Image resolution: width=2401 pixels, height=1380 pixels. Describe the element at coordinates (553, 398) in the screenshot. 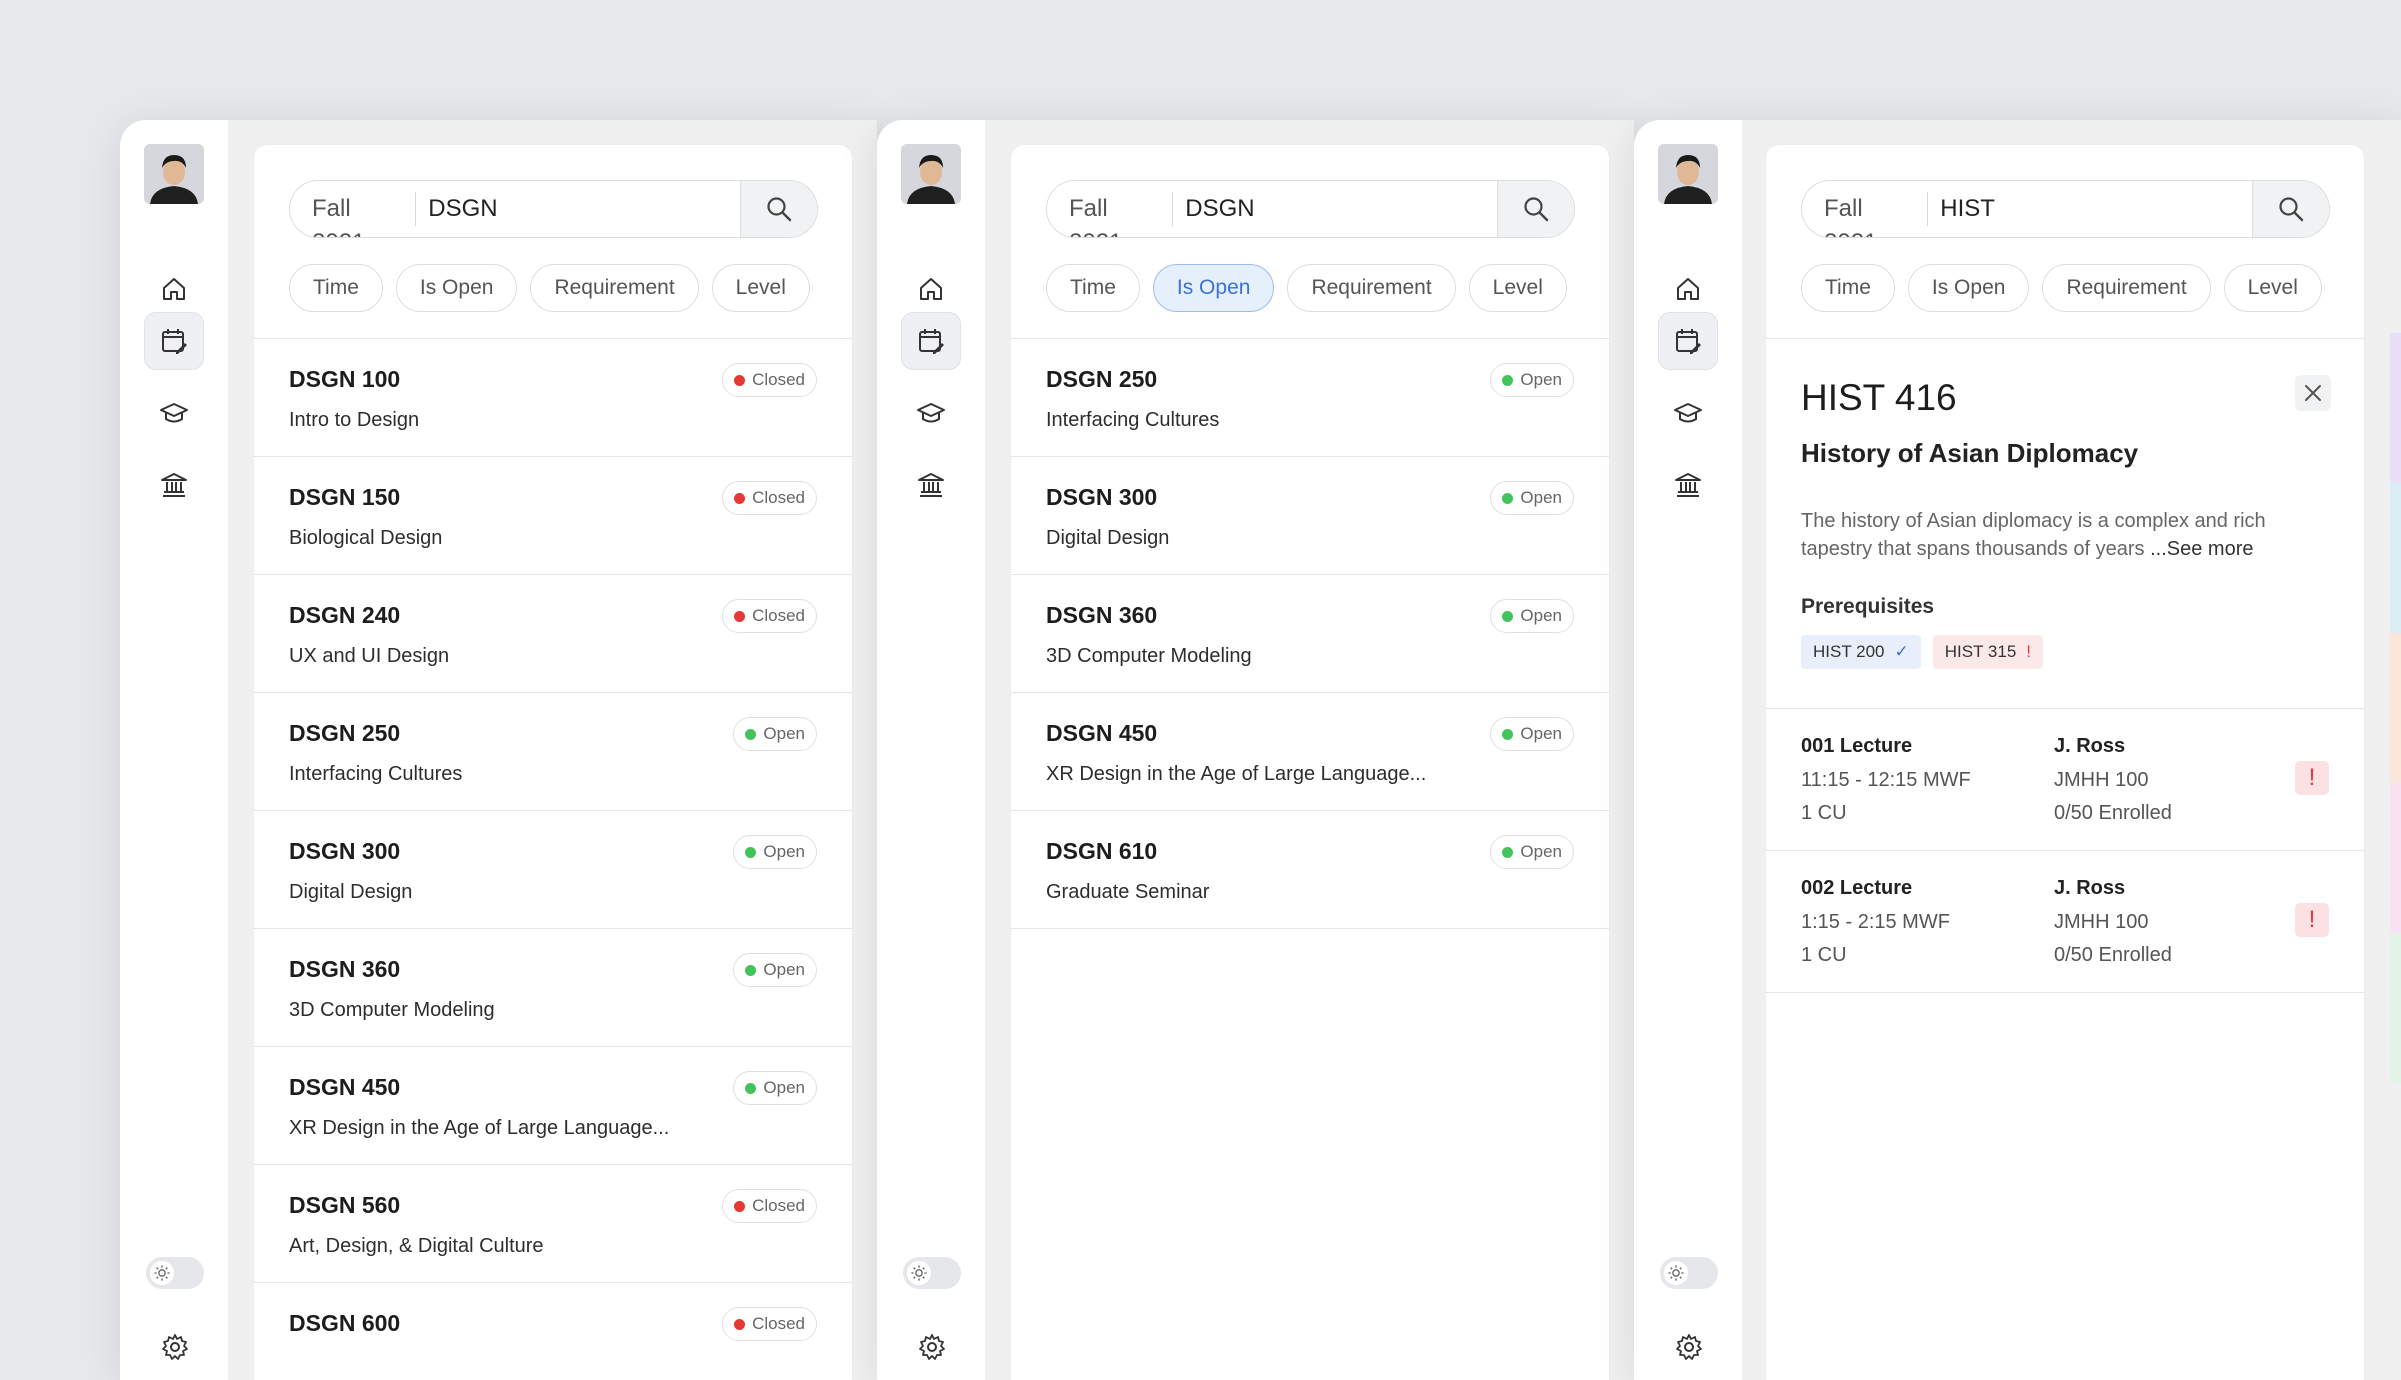

I see `course-row: DSGN 100 Intro to Design Closed` at that location.